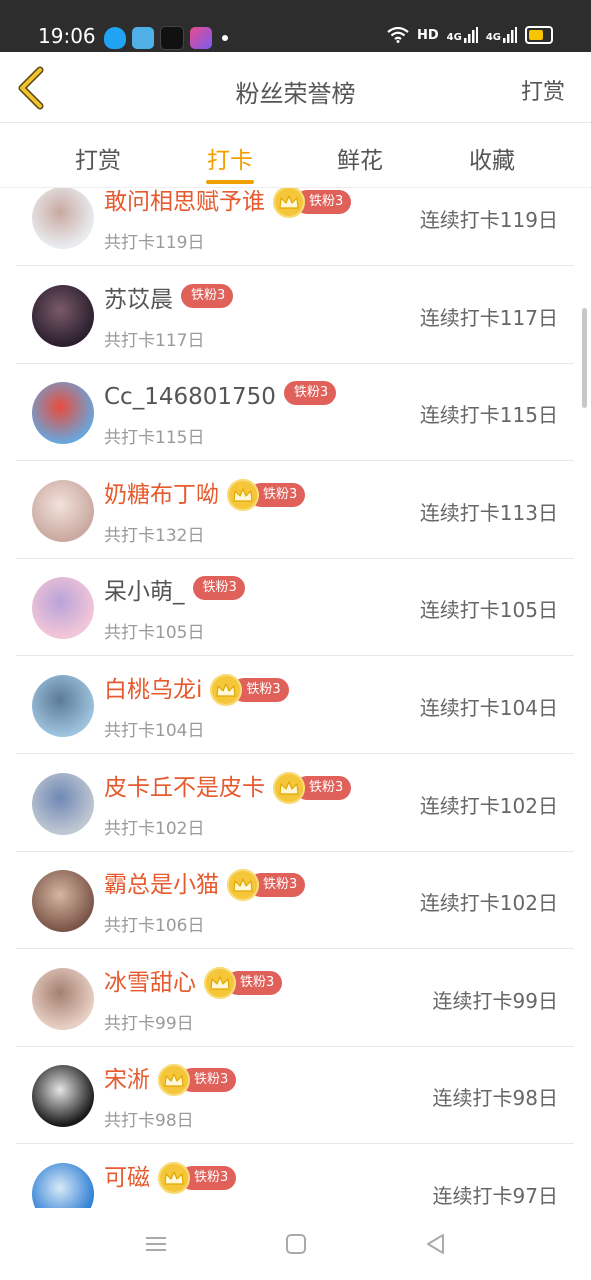 The width and height of the screenshot is (591, 1280). What do you see at coordinates (201, 38) in the screenshot?
I see `app-notification-icon` at bounding box center [201, 38].